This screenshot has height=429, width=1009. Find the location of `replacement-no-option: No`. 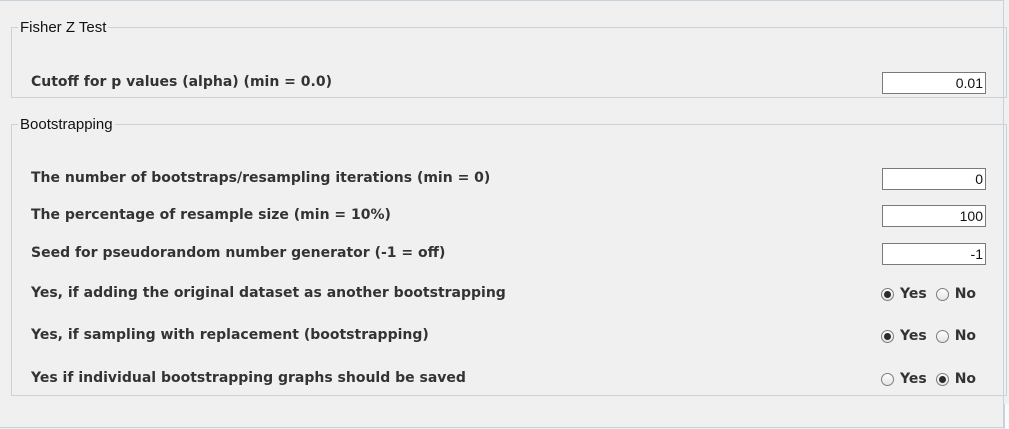

replacement-no-option: No is located at coordinates (956, 336).